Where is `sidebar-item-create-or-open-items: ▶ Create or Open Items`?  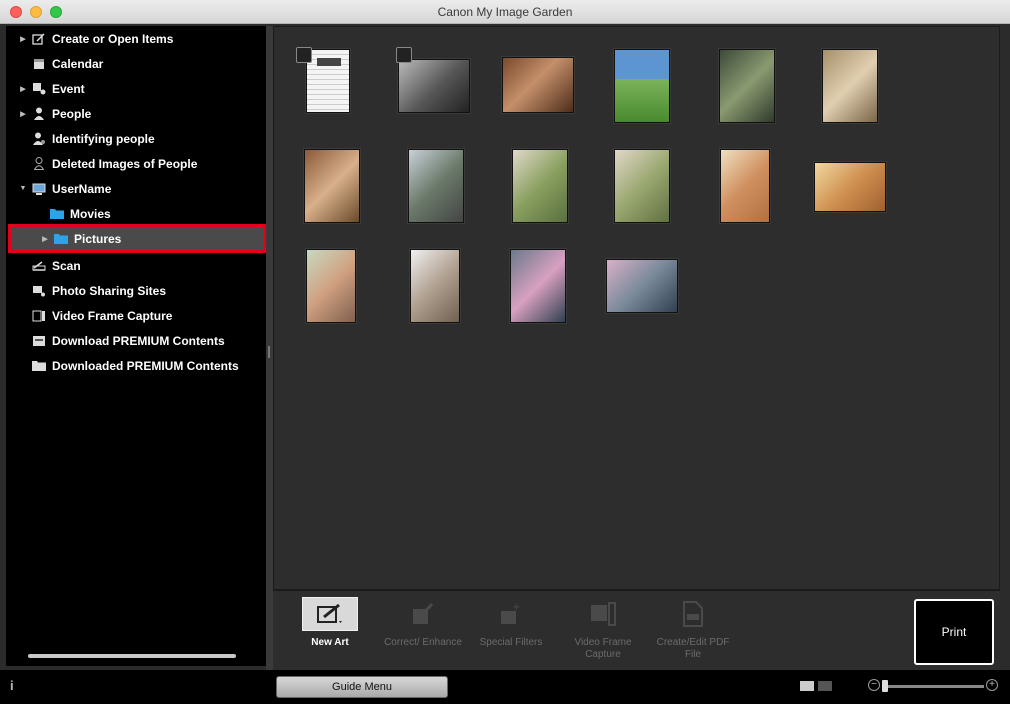
sidebar-item-create-or-open-items: ▶ Create or Open Items is located at coordinates (136, 38).